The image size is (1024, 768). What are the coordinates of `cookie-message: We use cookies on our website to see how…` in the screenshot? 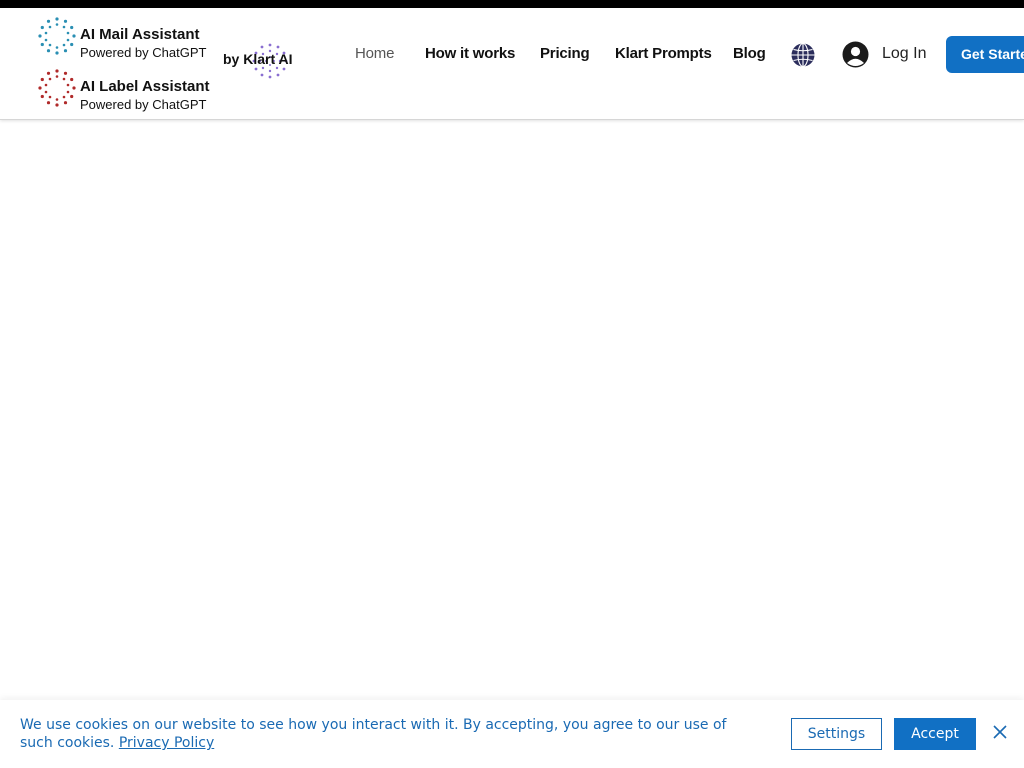 It's located at (390, 734).